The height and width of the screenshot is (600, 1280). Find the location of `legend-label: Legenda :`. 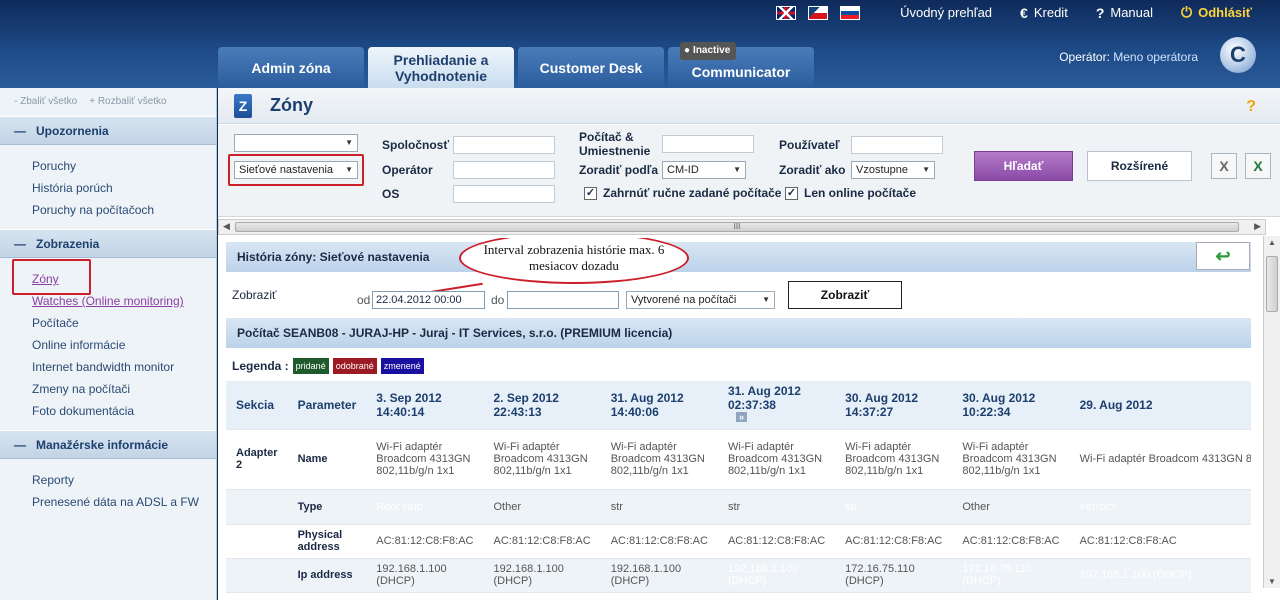

legend-label: Legenda : is located at coordinates (260, 366).